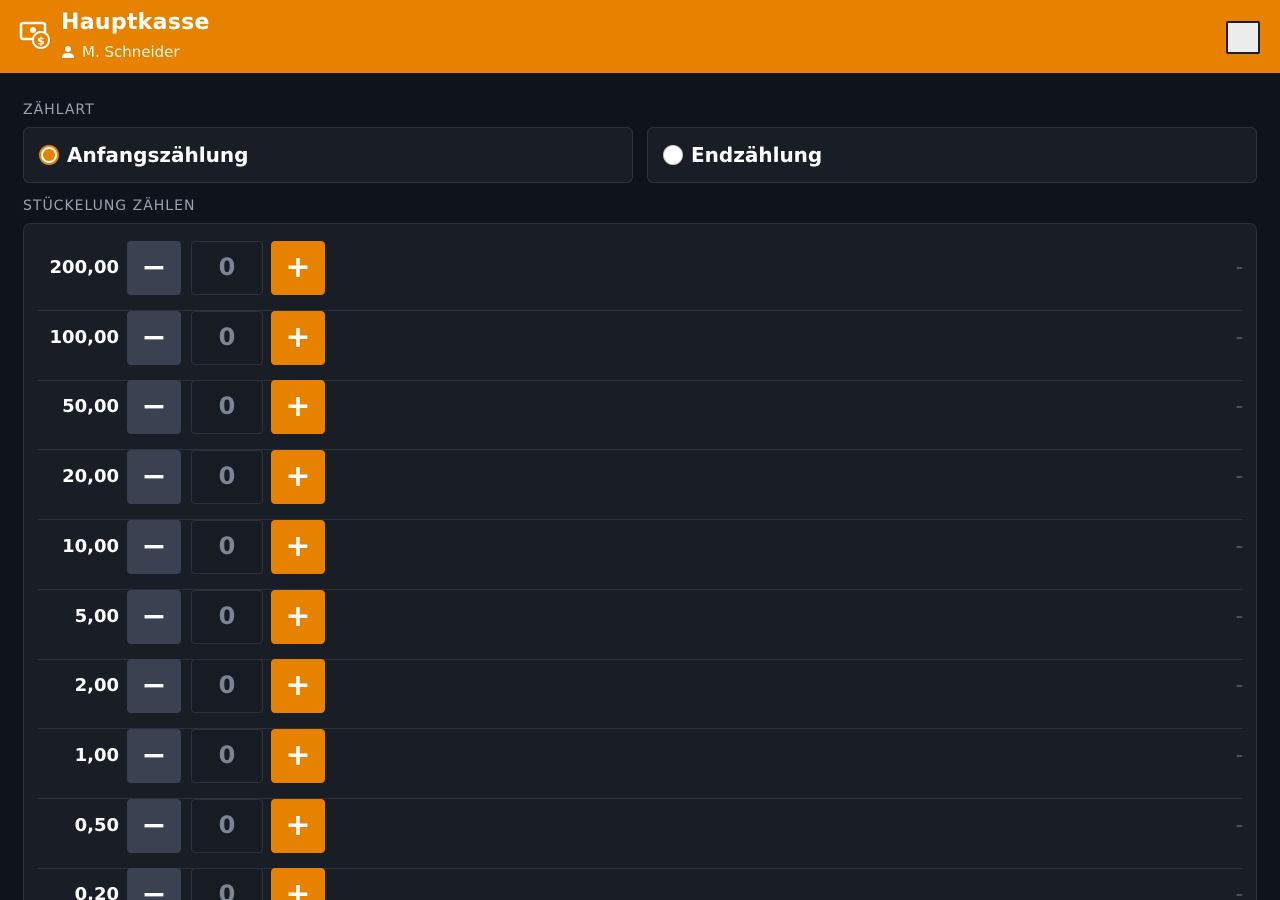 This screenshot has width=1280, height=900. I want to click on denomination-row: 5,00−0 + –, so click(640, 624).